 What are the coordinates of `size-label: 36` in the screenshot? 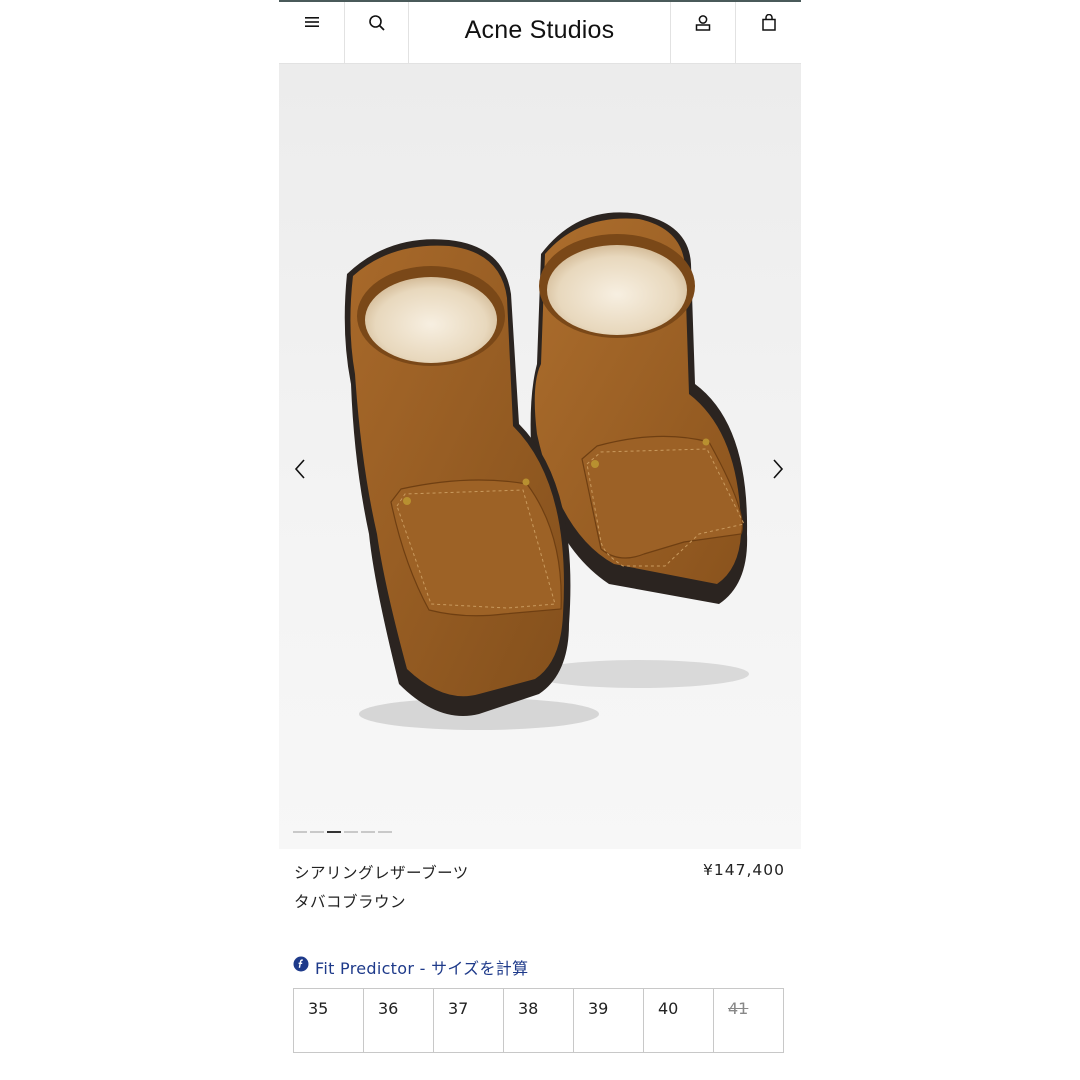 It's located at (388, 1008).